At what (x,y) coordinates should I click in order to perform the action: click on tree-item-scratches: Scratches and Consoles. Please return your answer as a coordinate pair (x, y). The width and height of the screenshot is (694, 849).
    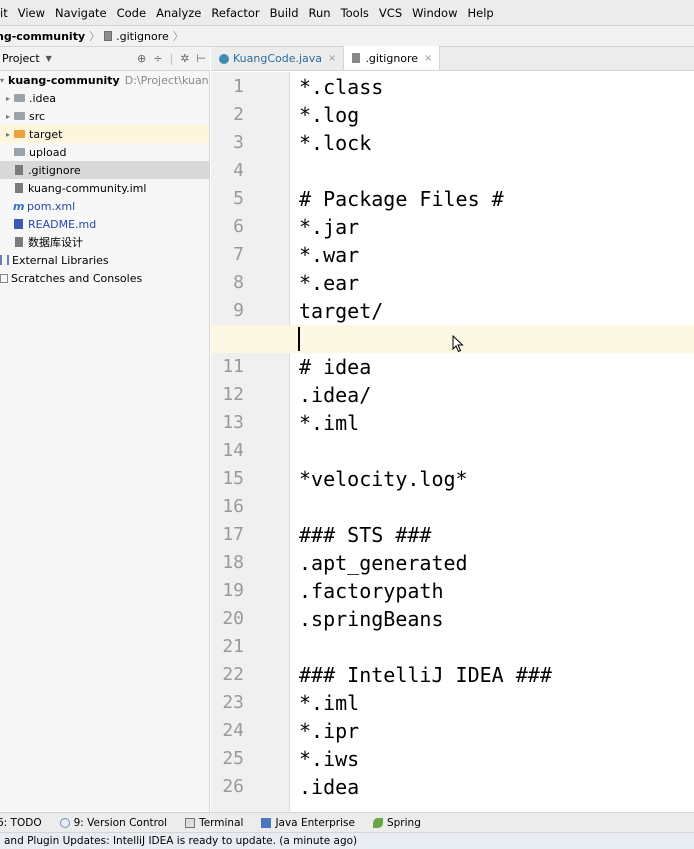
    Looking at the image, I should click on (104, 278).